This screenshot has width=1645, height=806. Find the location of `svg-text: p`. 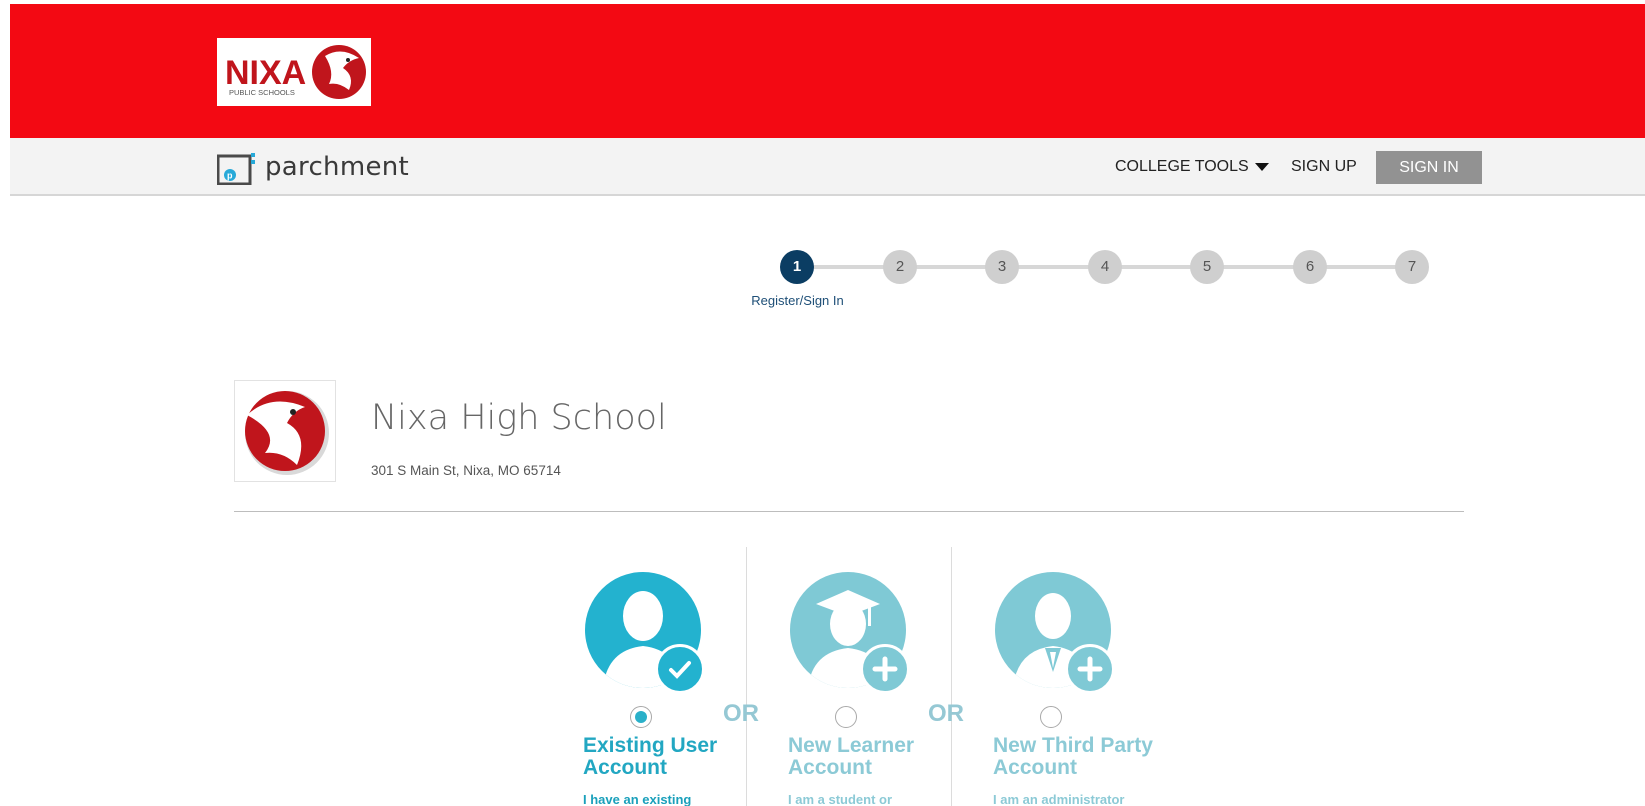

svg-text: p is located at coordinates (230, 176).